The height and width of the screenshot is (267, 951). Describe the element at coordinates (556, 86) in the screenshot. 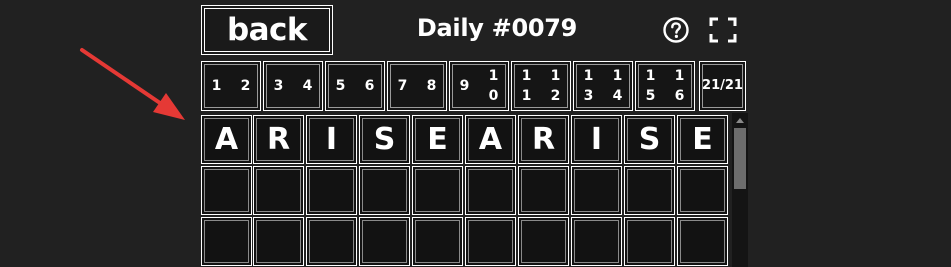

I see `board-tab-number: 12` at that location.